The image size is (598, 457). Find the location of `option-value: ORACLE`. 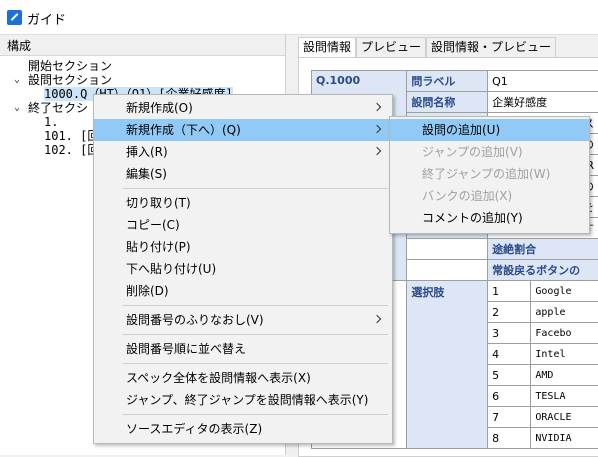

option-value: ORACLE is located at coordinates (564, 417).